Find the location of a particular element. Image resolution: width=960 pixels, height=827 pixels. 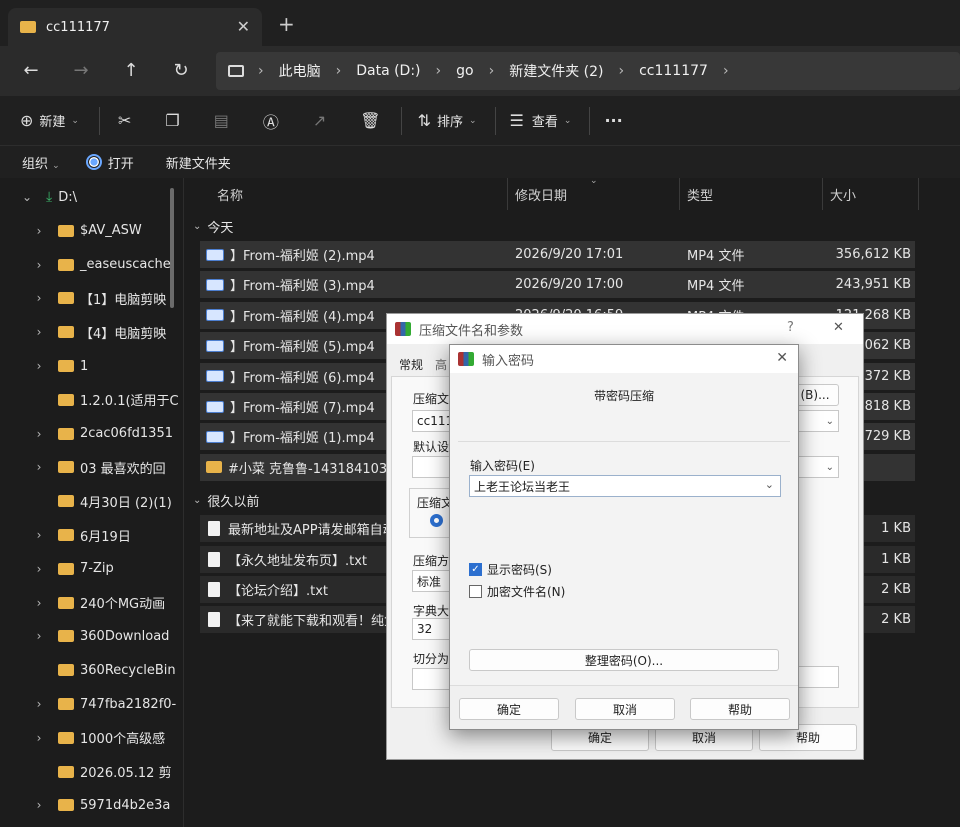

up-button: ↑ is located at coordinates (131, 71).